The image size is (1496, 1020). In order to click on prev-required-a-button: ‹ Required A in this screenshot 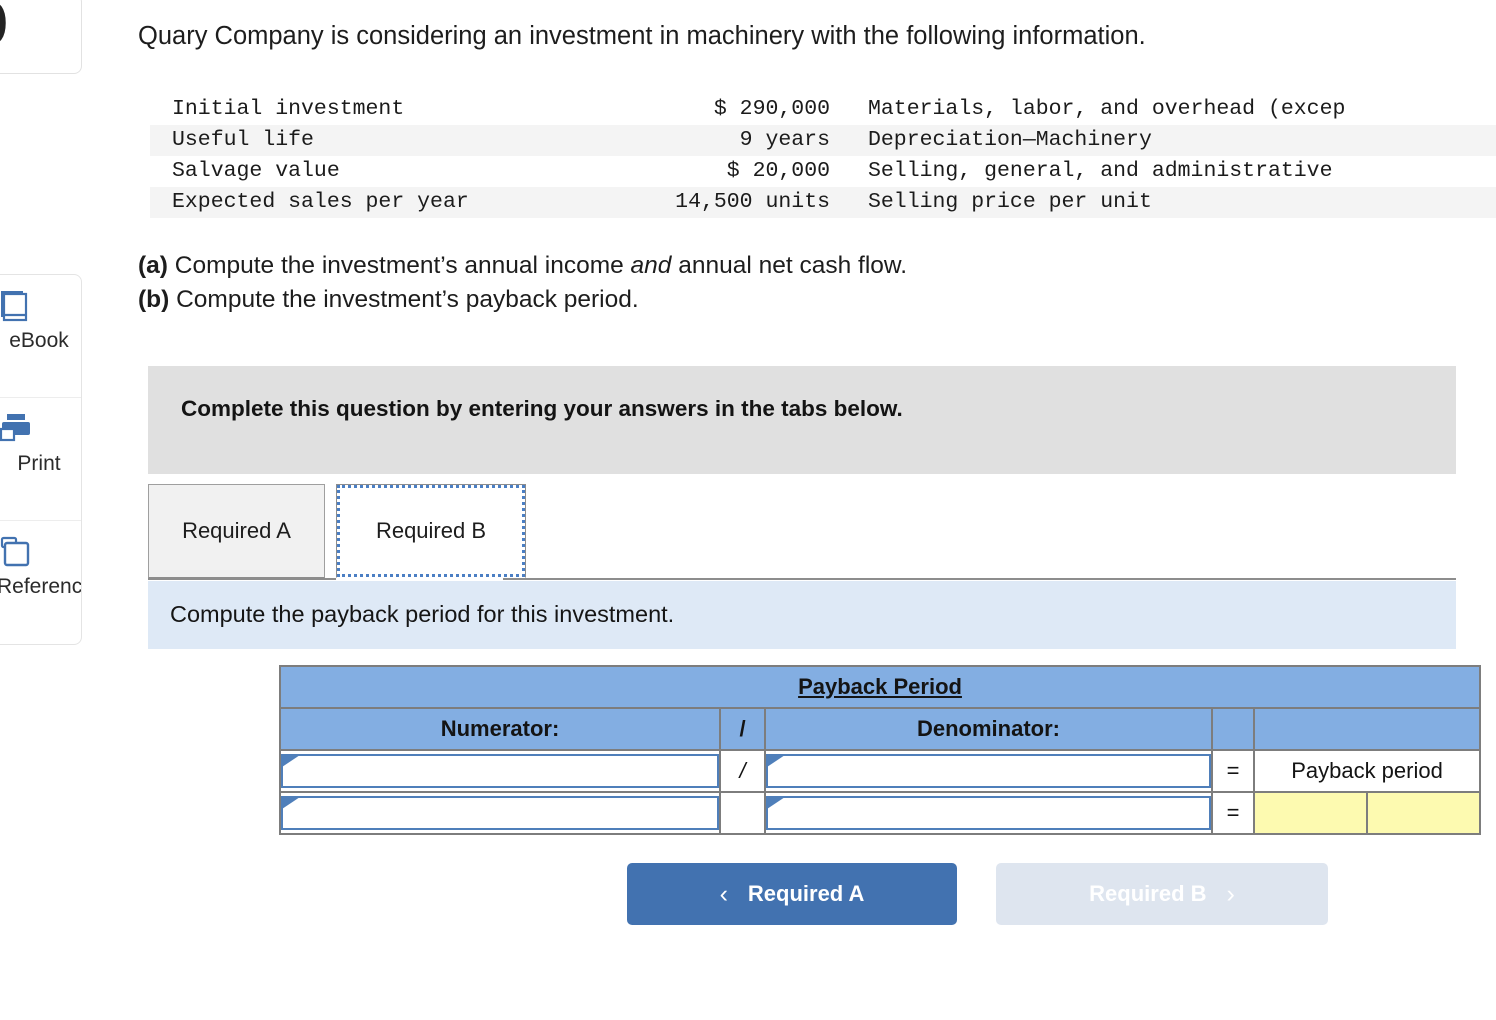, I will do `click(792, 894)`.